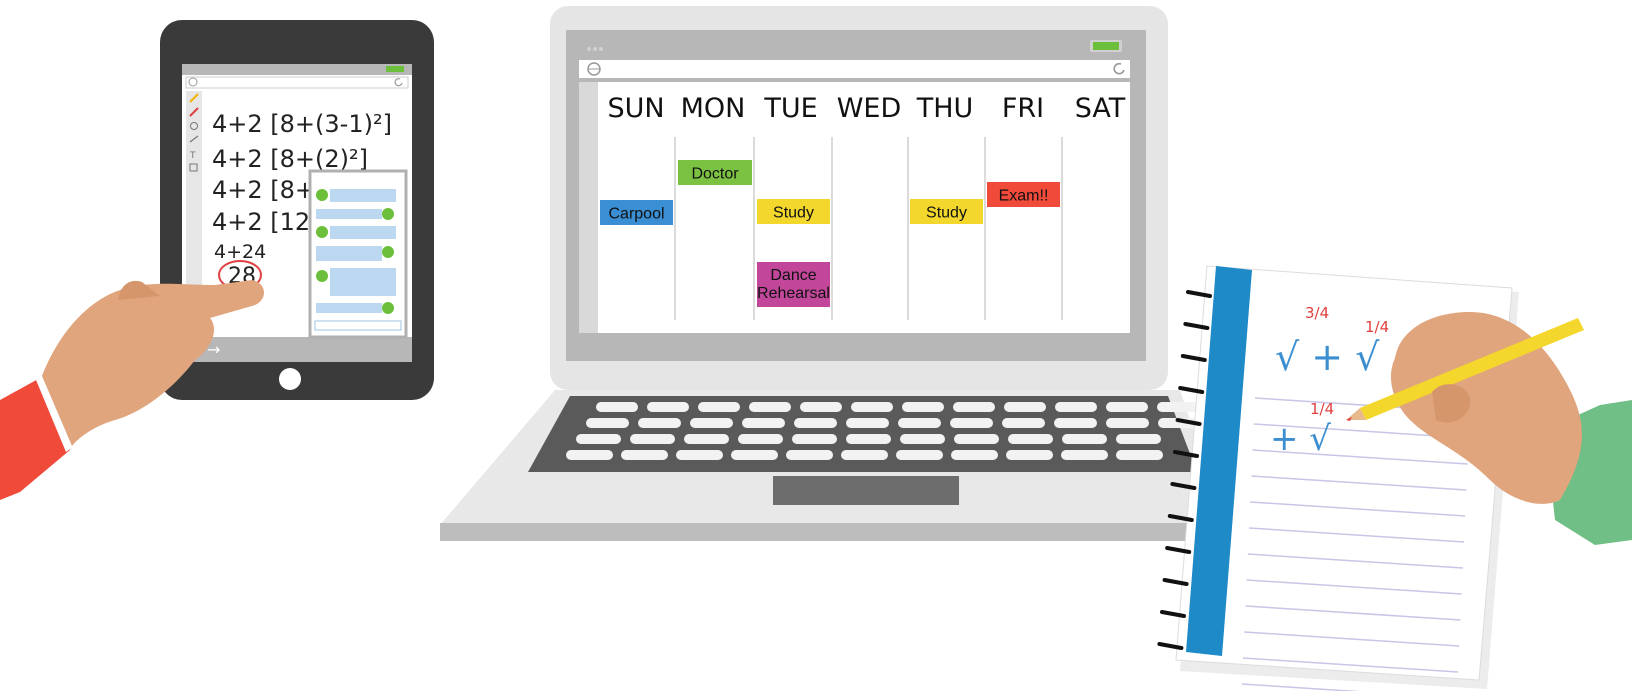  What do you see at coordinates (1300, 439) in the screenshot?
I see `math-expression: + √` at bounding box center [1300, 439].